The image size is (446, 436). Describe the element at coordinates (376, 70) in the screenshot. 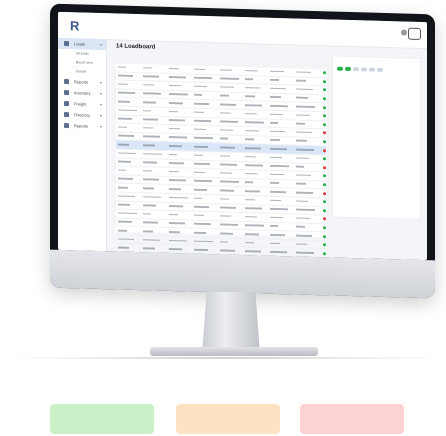

I see `detail-status-steps` at that location.